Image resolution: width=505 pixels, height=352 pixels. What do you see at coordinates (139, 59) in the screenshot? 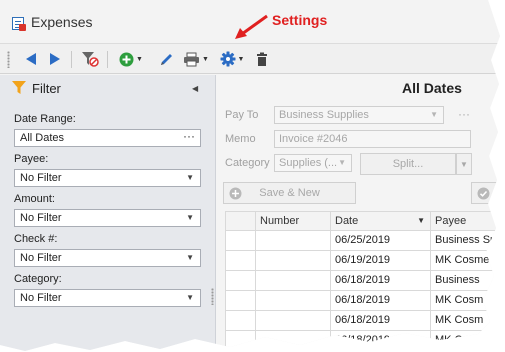
I see `add-dropdown-icon: ▼` at bounding box center [139, 59].